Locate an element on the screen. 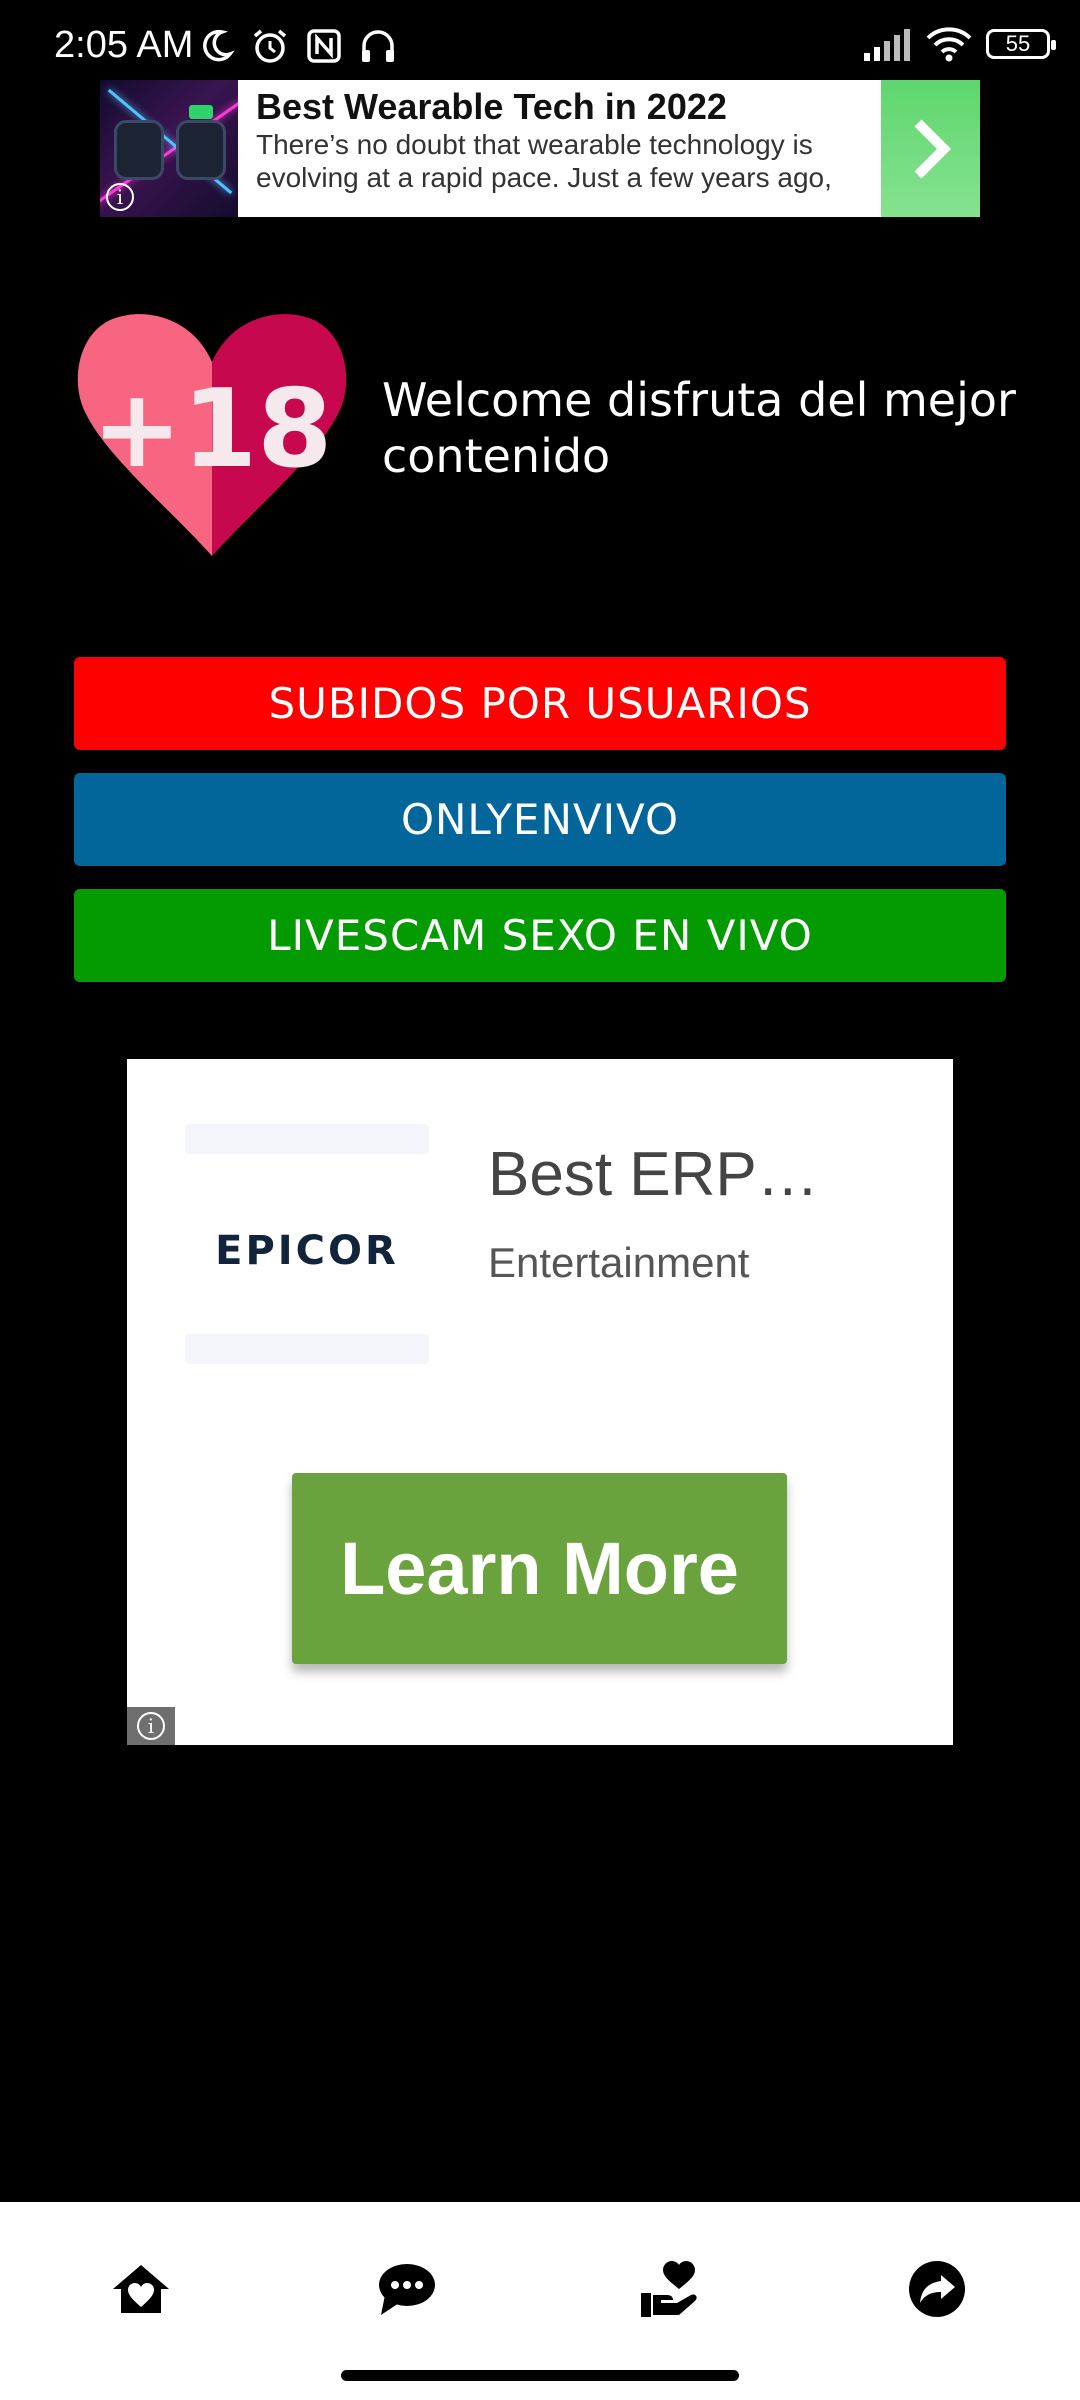 This screenshot has height=2400, width=1080. battery-level: 55 is located at coordinates (1018, 43).